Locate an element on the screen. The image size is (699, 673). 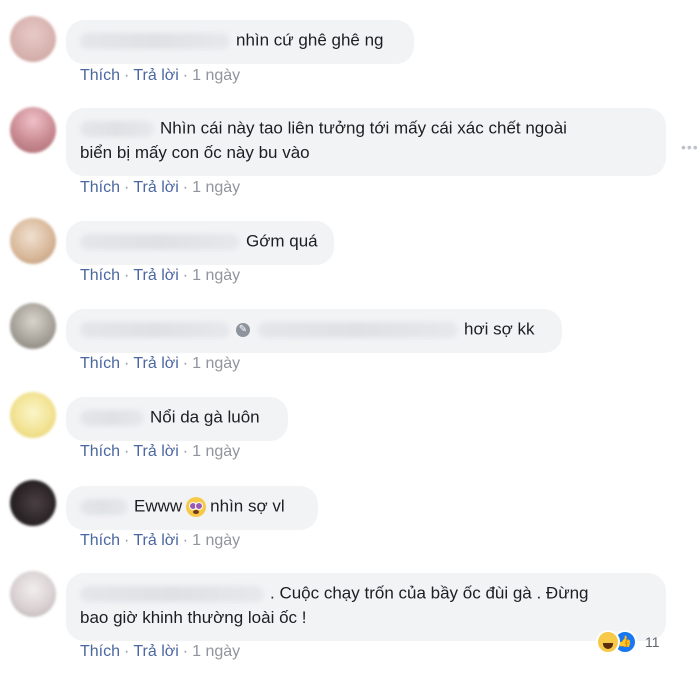
comment-bubble: Gớm quá is located at coordinates (200, 243).